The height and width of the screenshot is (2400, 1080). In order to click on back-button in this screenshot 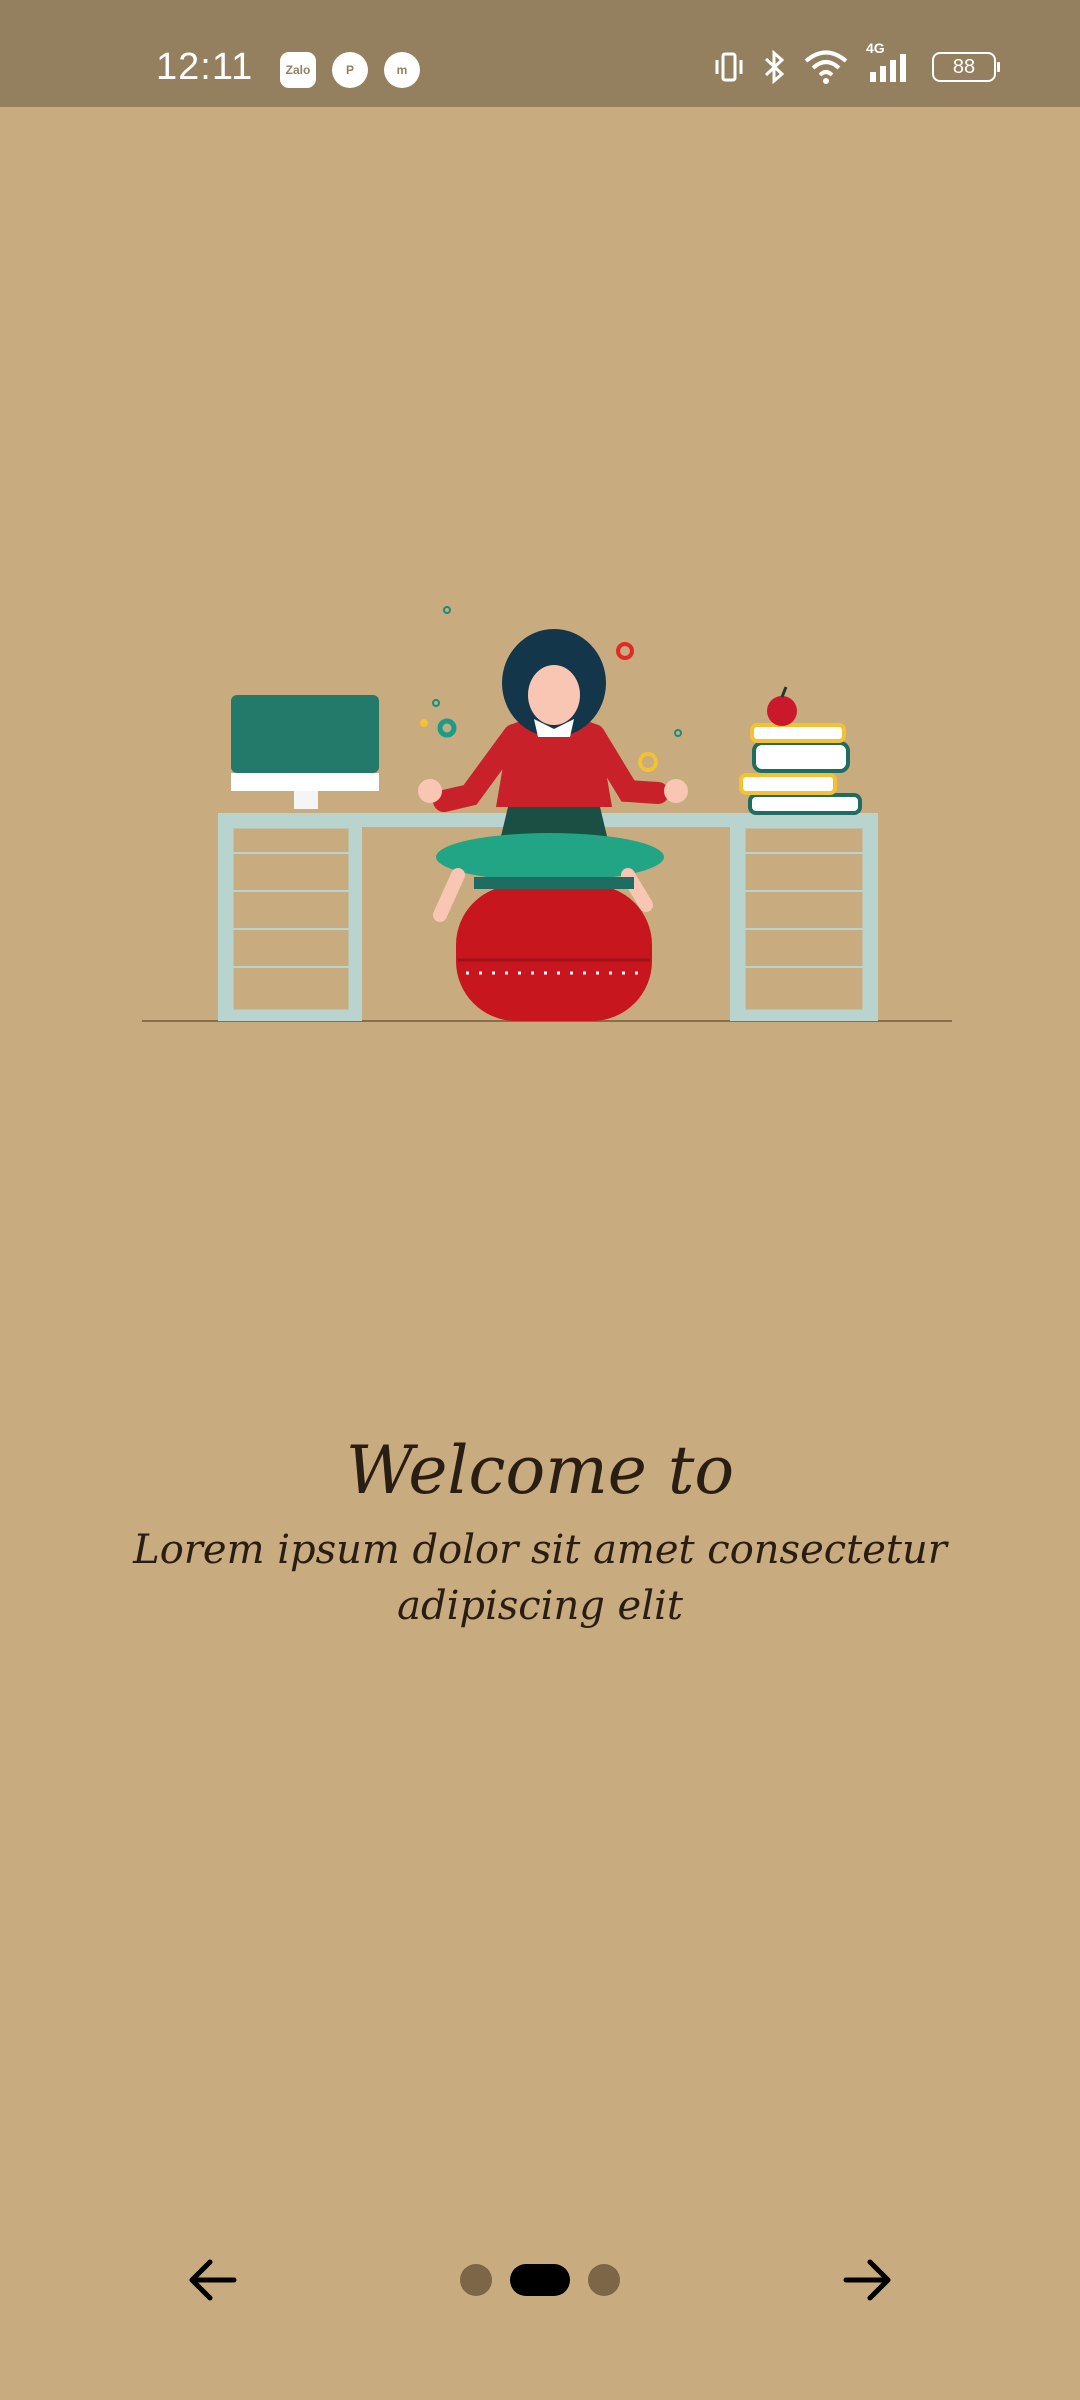, I will do `click(212, 2280)`.